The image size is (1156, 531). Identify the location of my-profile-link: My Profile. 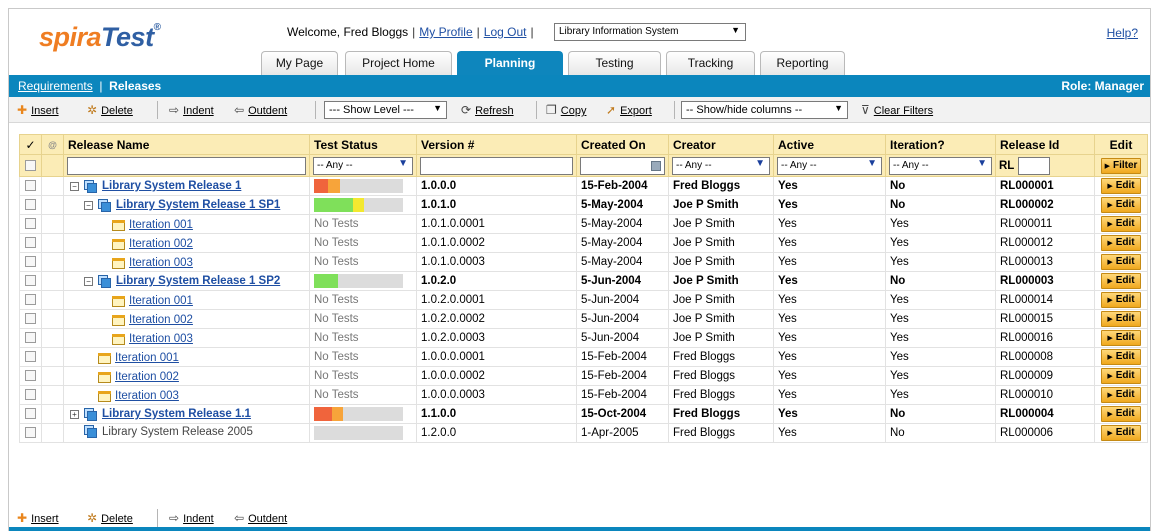
(445, 32).